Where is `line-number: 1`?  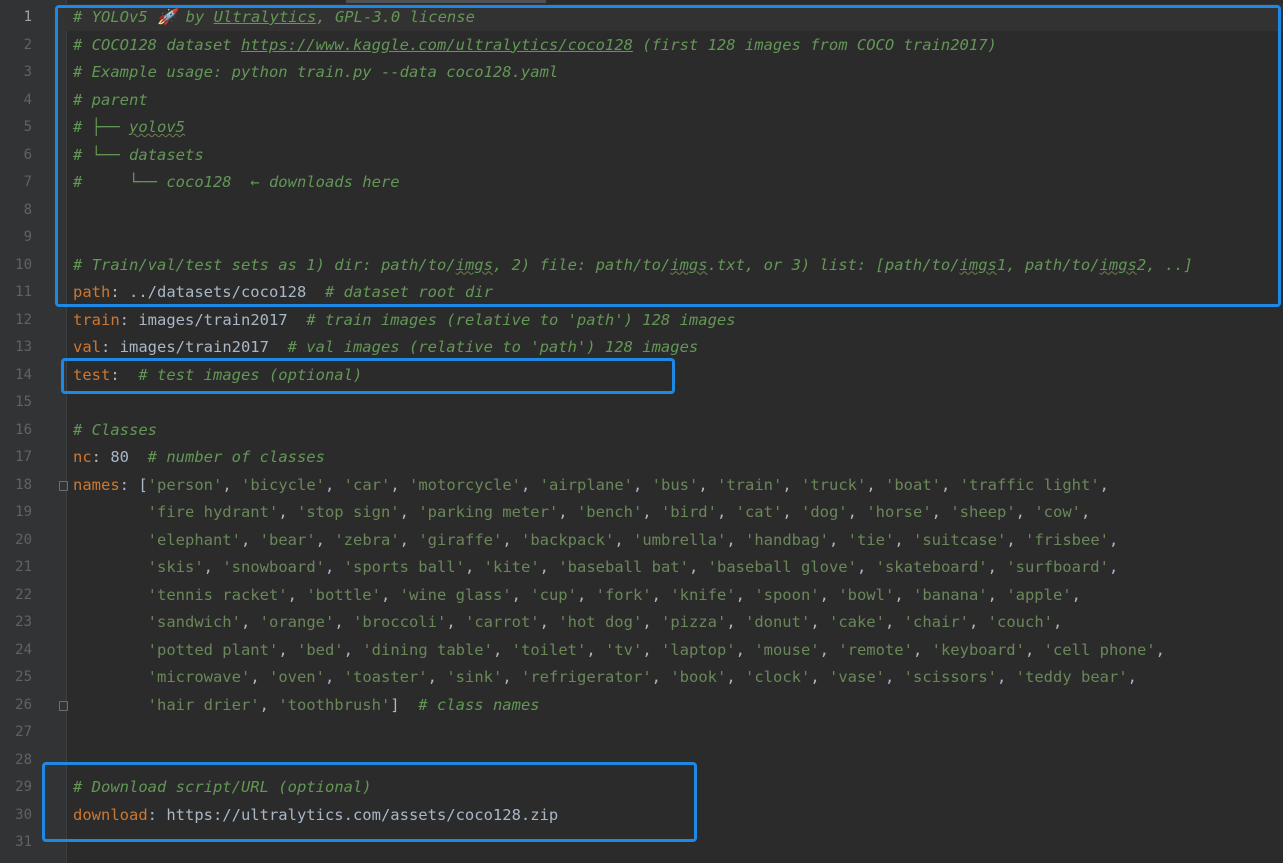
line-number: 1 is located at coordinates (27, 17).